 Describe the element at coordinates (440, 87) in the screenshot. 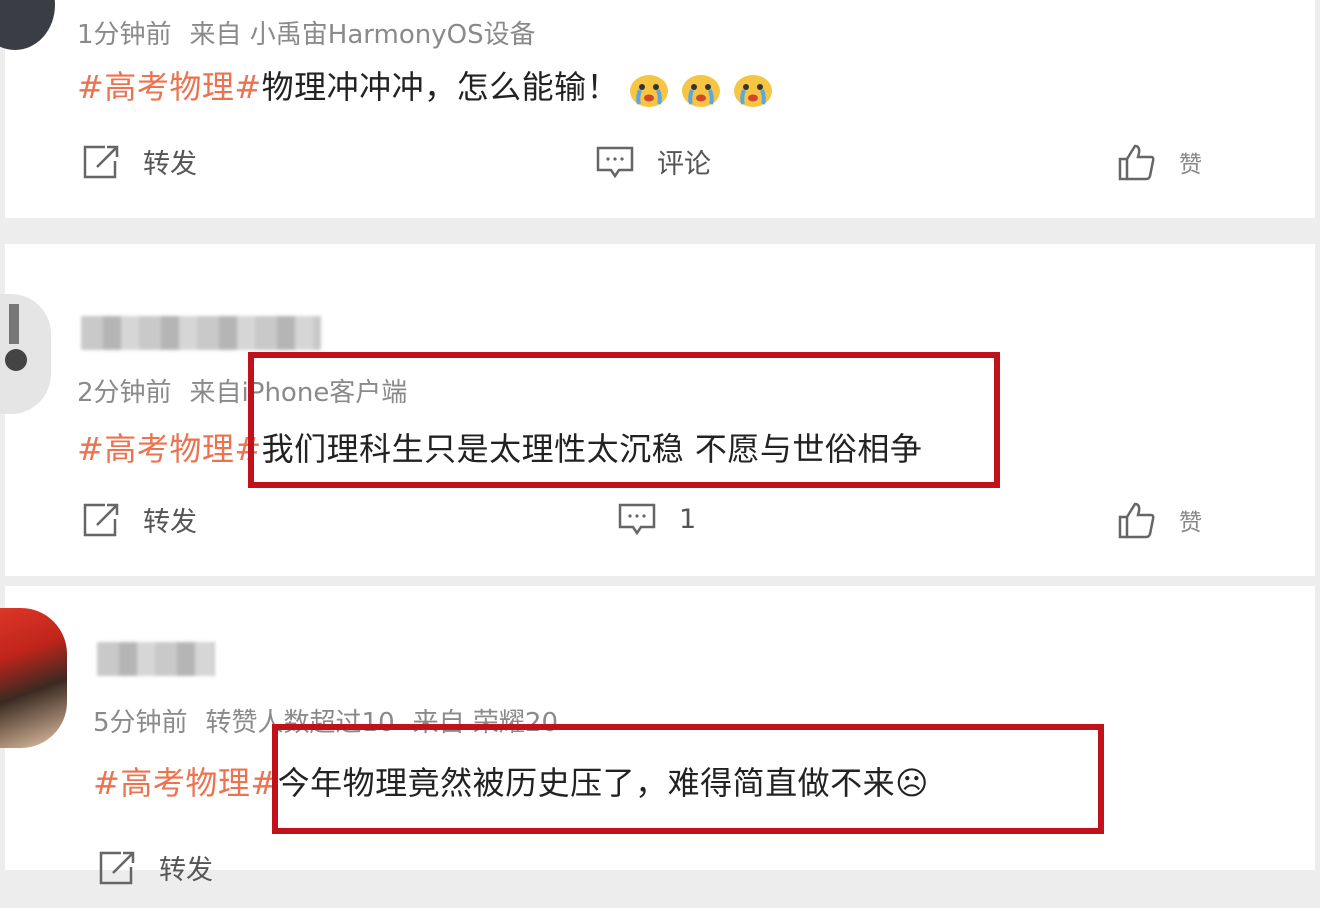

I see `post-text: 物理冲冲冲，怎么能输！` at that location.